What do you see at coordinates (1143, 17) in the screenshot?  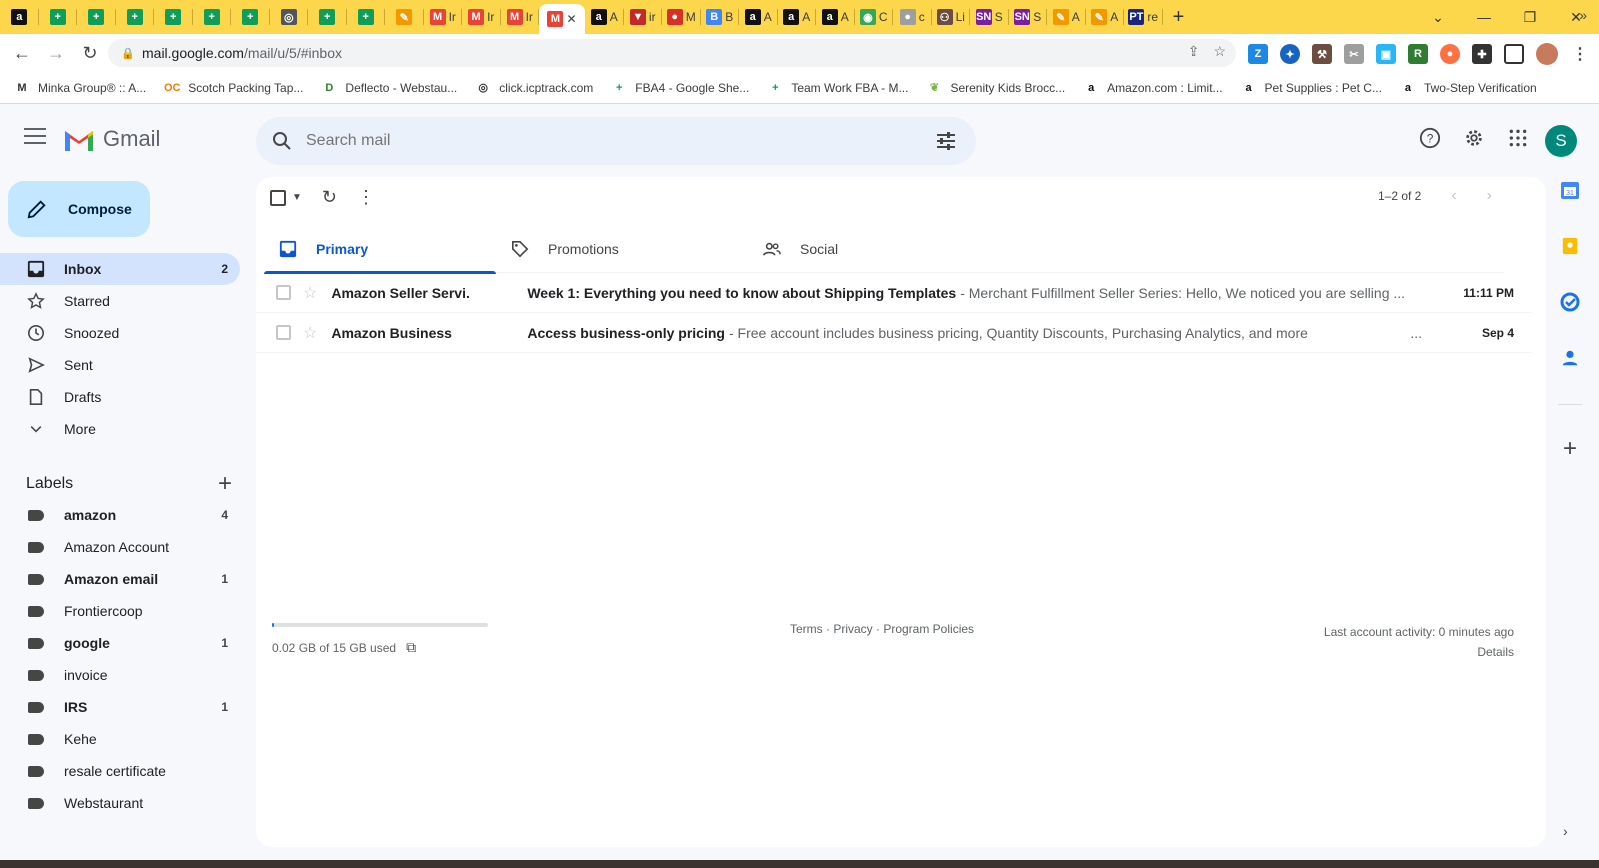 I see `browser-tab: PT re` at bounding box center [1143, 17].